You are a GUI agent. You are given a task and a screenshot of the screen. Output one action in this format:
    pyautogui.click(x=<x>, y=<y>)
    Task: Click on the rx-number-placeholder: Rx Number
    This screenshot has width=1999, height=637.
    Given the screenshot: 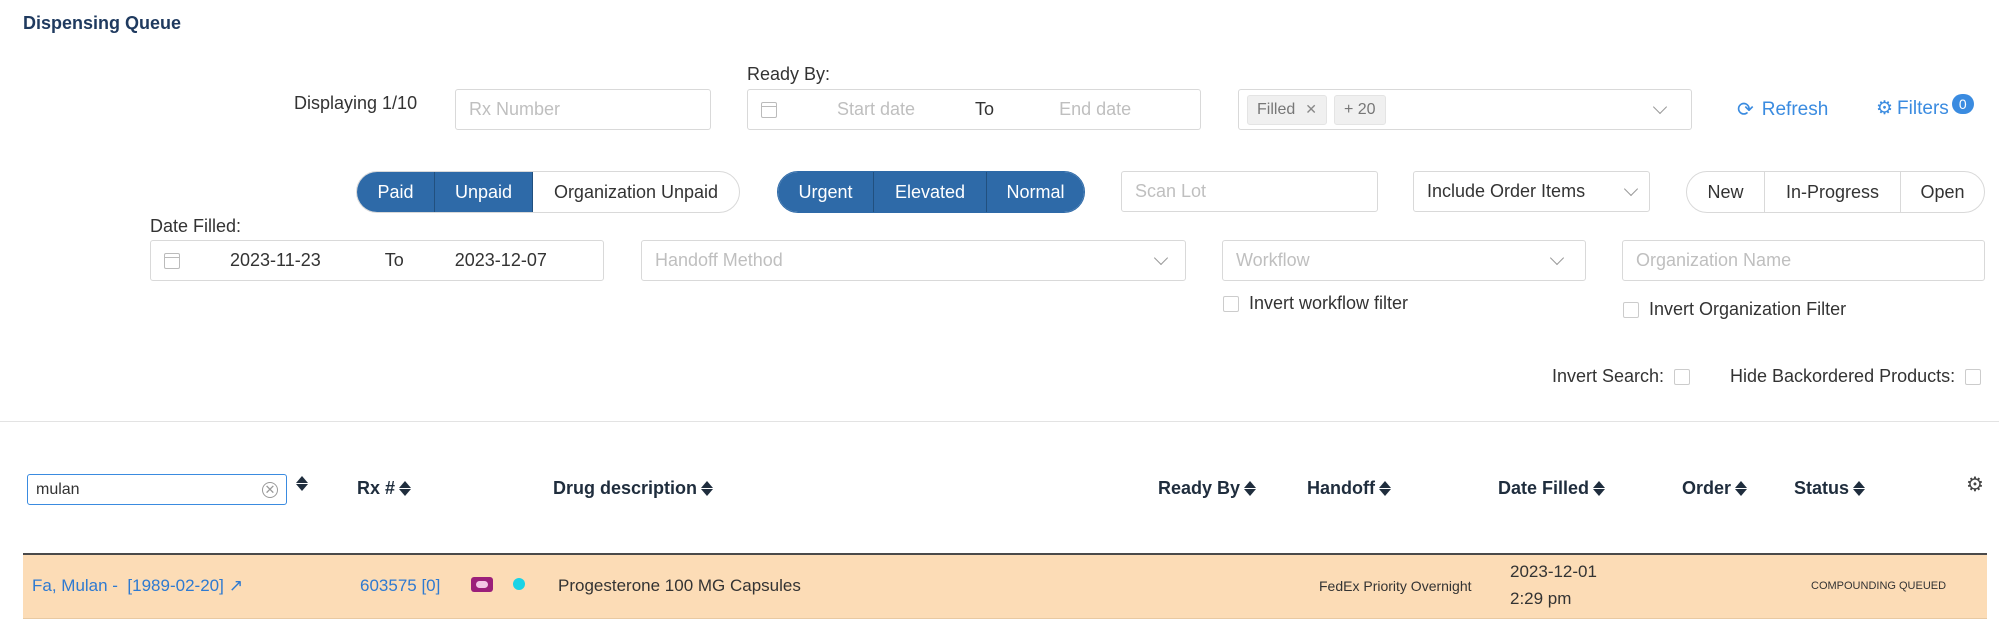 What is the action you would take?
    pyautogui.click(x=515, y=109)
    